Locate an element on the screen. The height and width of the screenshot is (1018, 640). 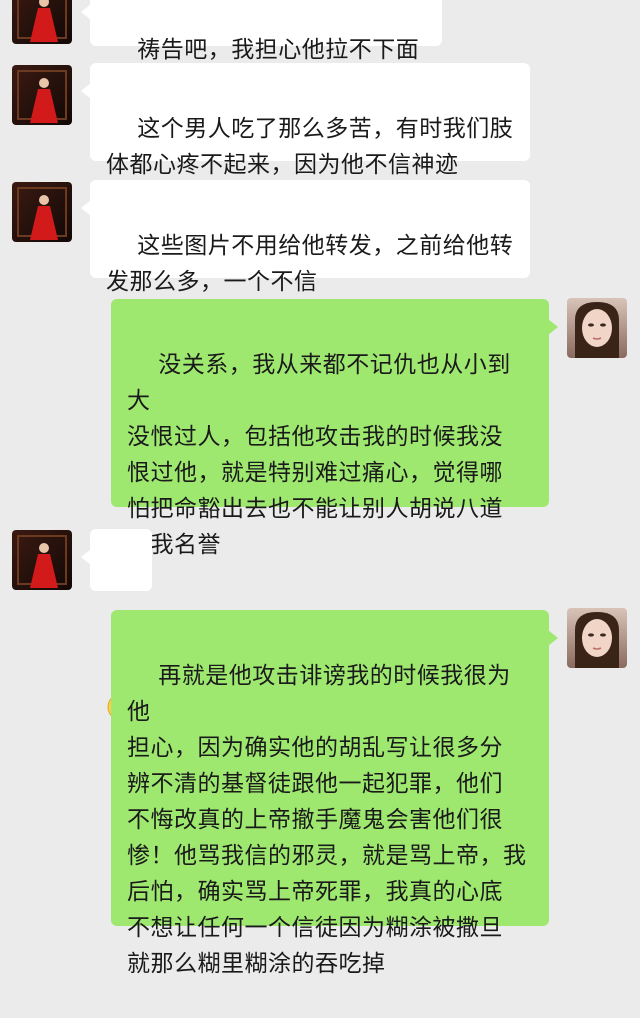
message-bubble: 祷告吧，我担心他拉不下面子 is located at coordinates (261, 49).